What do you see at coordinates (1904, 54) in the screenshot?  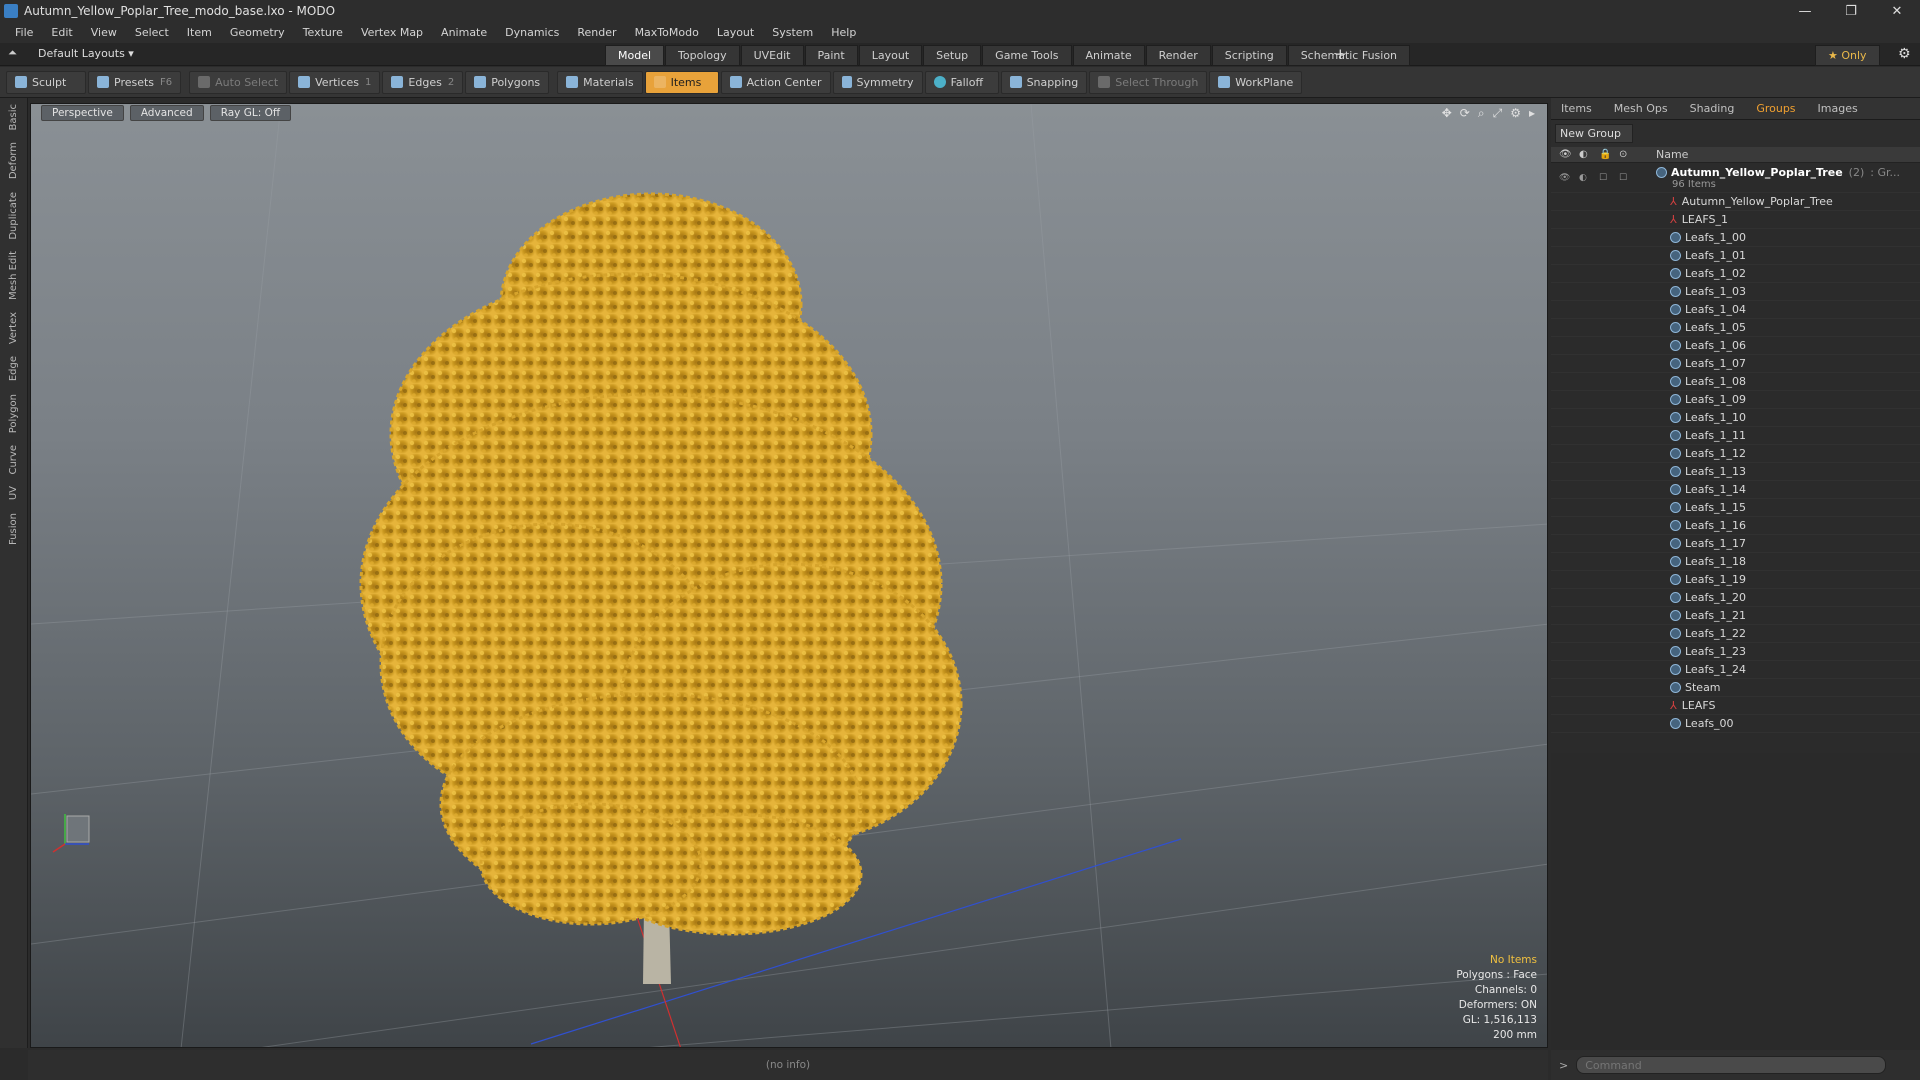 I see `gear-icon: ⚙` at bounding box center [1904, 54].